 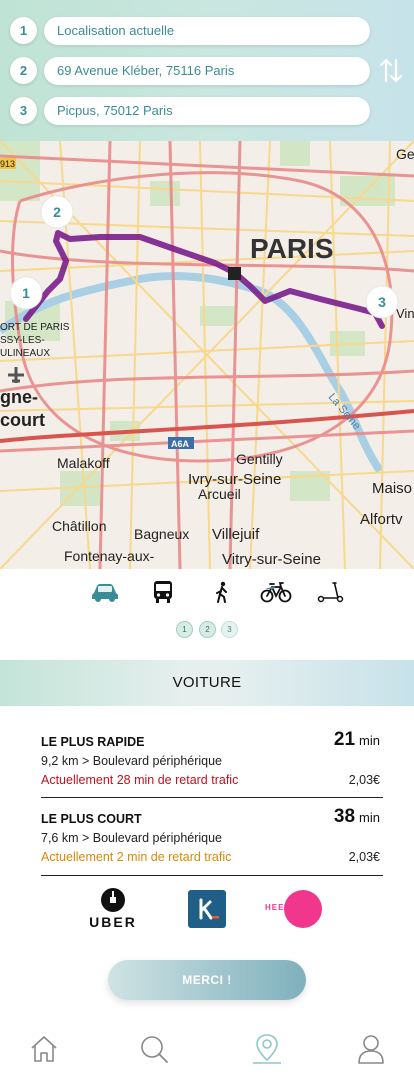 I want to click on map-label-vin: Vin, so click(x=405, y=313).